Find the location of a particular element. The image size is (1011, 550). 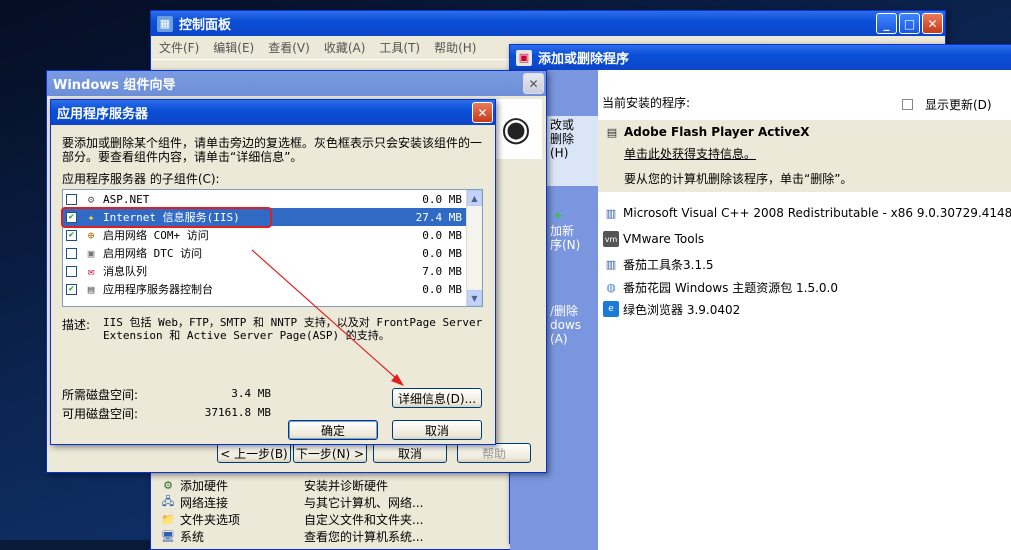

minimize-button: _ is located at coordinates (886, 23).